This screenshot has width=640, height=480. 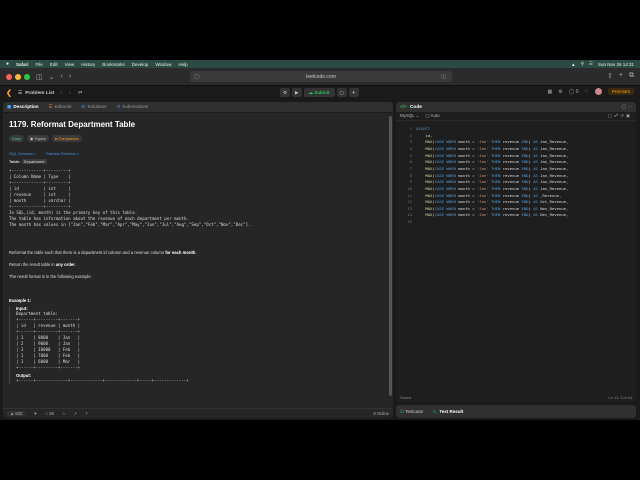 What do you see at coordinates (163, 64) in the screenshot?
I see `menu-window: Window` at bounding box center [163, 64].